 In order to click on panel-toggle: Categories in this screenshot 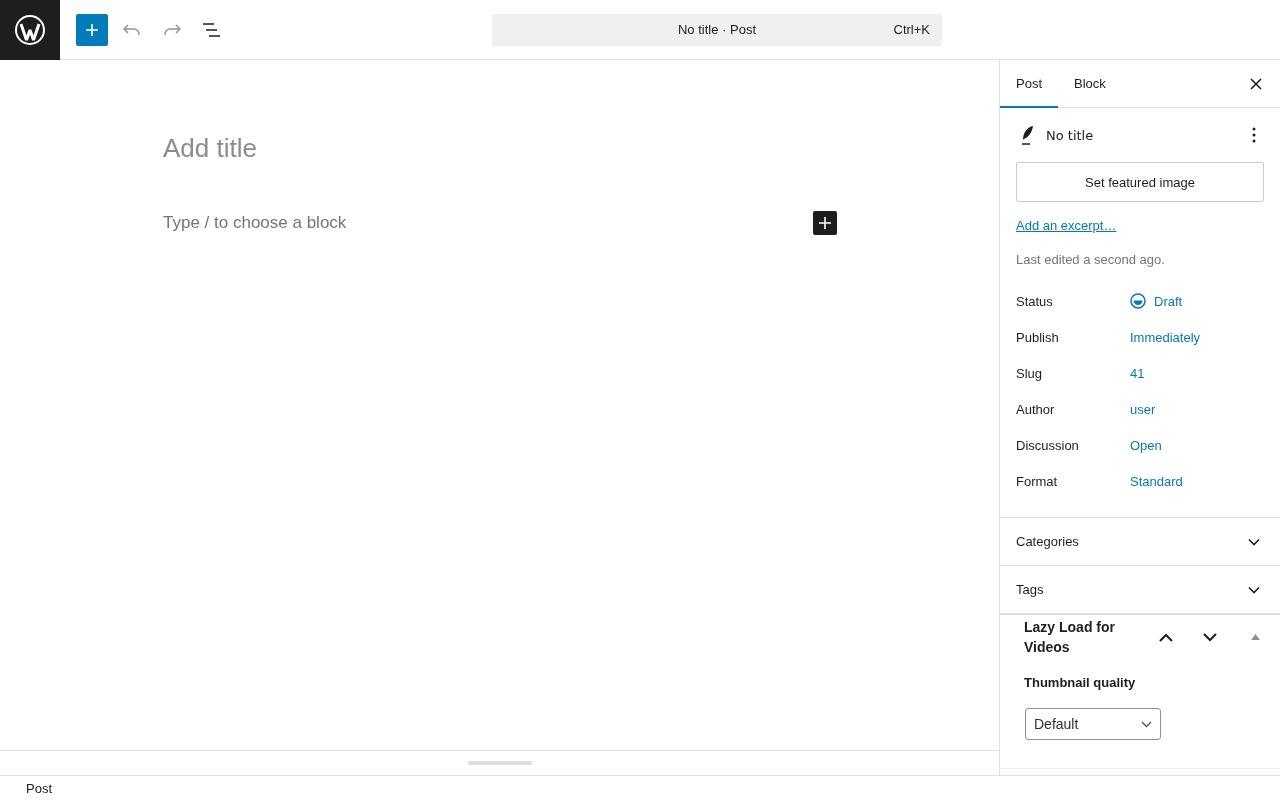, I will do `click(1140, 541)`.